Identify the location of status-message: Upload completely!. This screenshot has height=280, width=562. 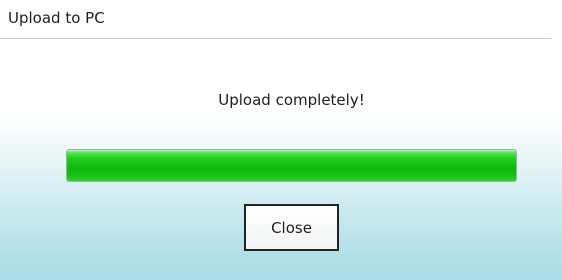
(291, 100).